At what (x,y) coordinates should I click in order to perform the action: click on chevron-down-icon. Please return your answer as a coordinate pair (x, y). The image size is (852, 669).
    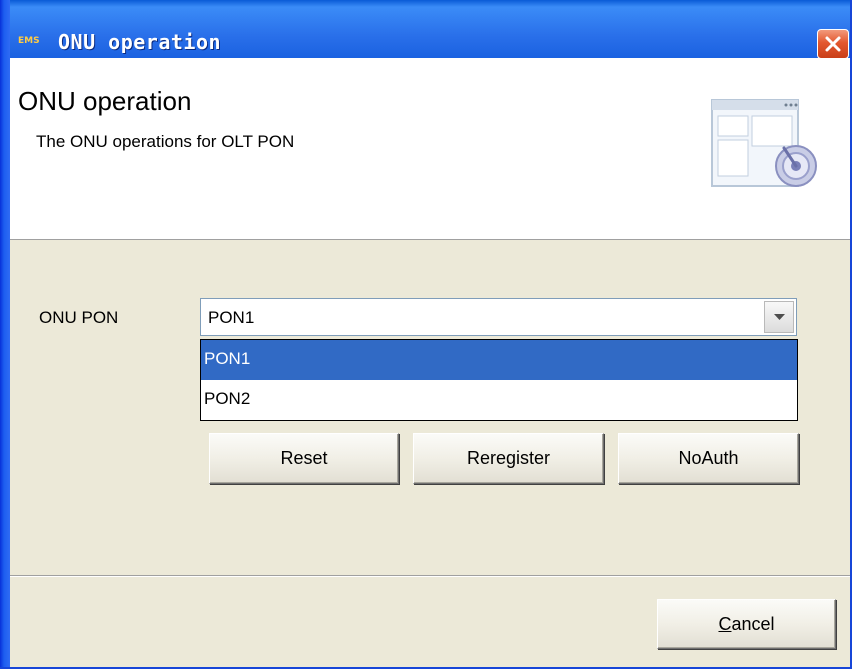
    Looking at the image, I should click on (779, 317).